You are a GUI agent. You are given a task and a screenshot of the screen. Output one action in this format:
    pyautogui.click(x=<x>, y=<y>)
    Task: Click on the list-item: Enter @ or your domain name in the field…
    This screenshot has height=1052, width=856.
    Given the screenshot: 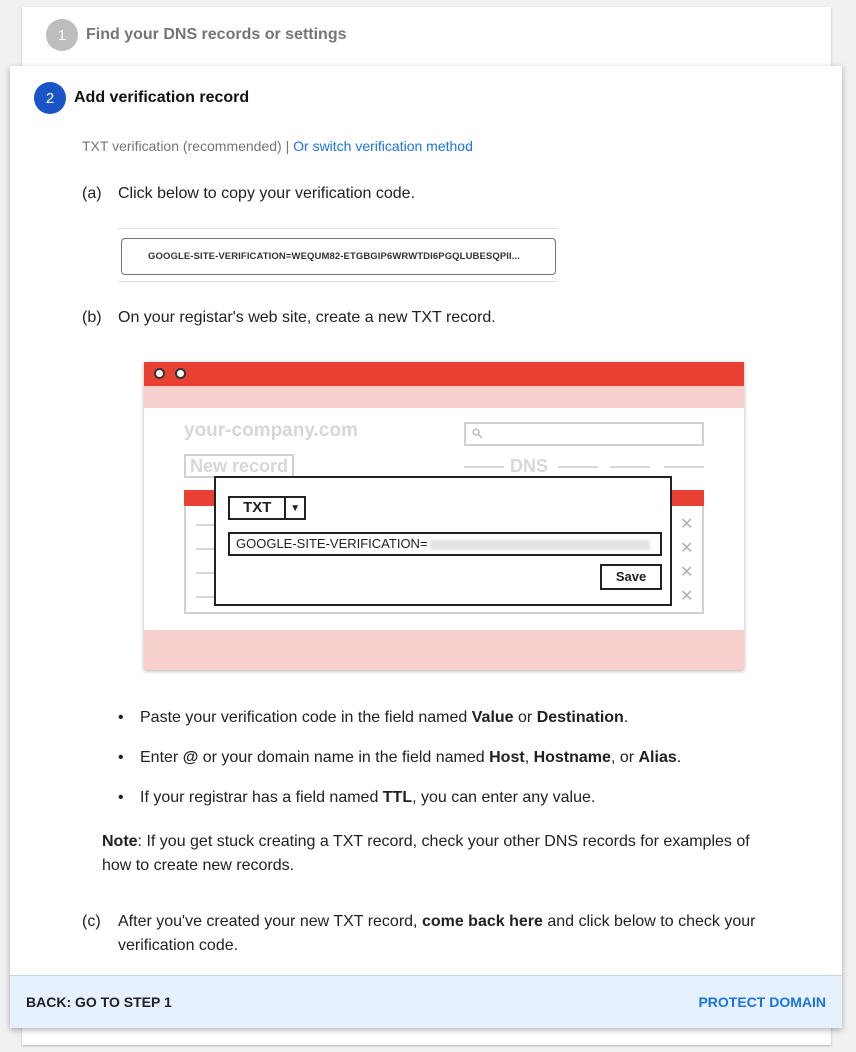 What is the action you would take?
    pyautogui.click(x=438, y=766)
    